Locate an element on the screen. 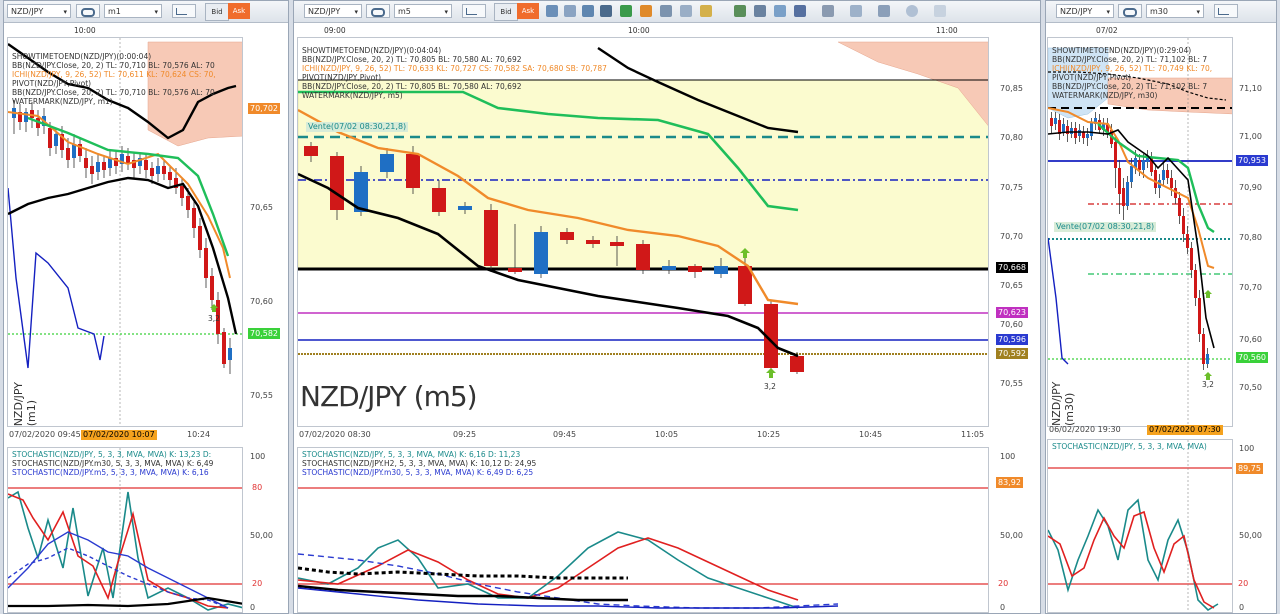  price-tick: 70,65 is located at coordinates (261, 207).